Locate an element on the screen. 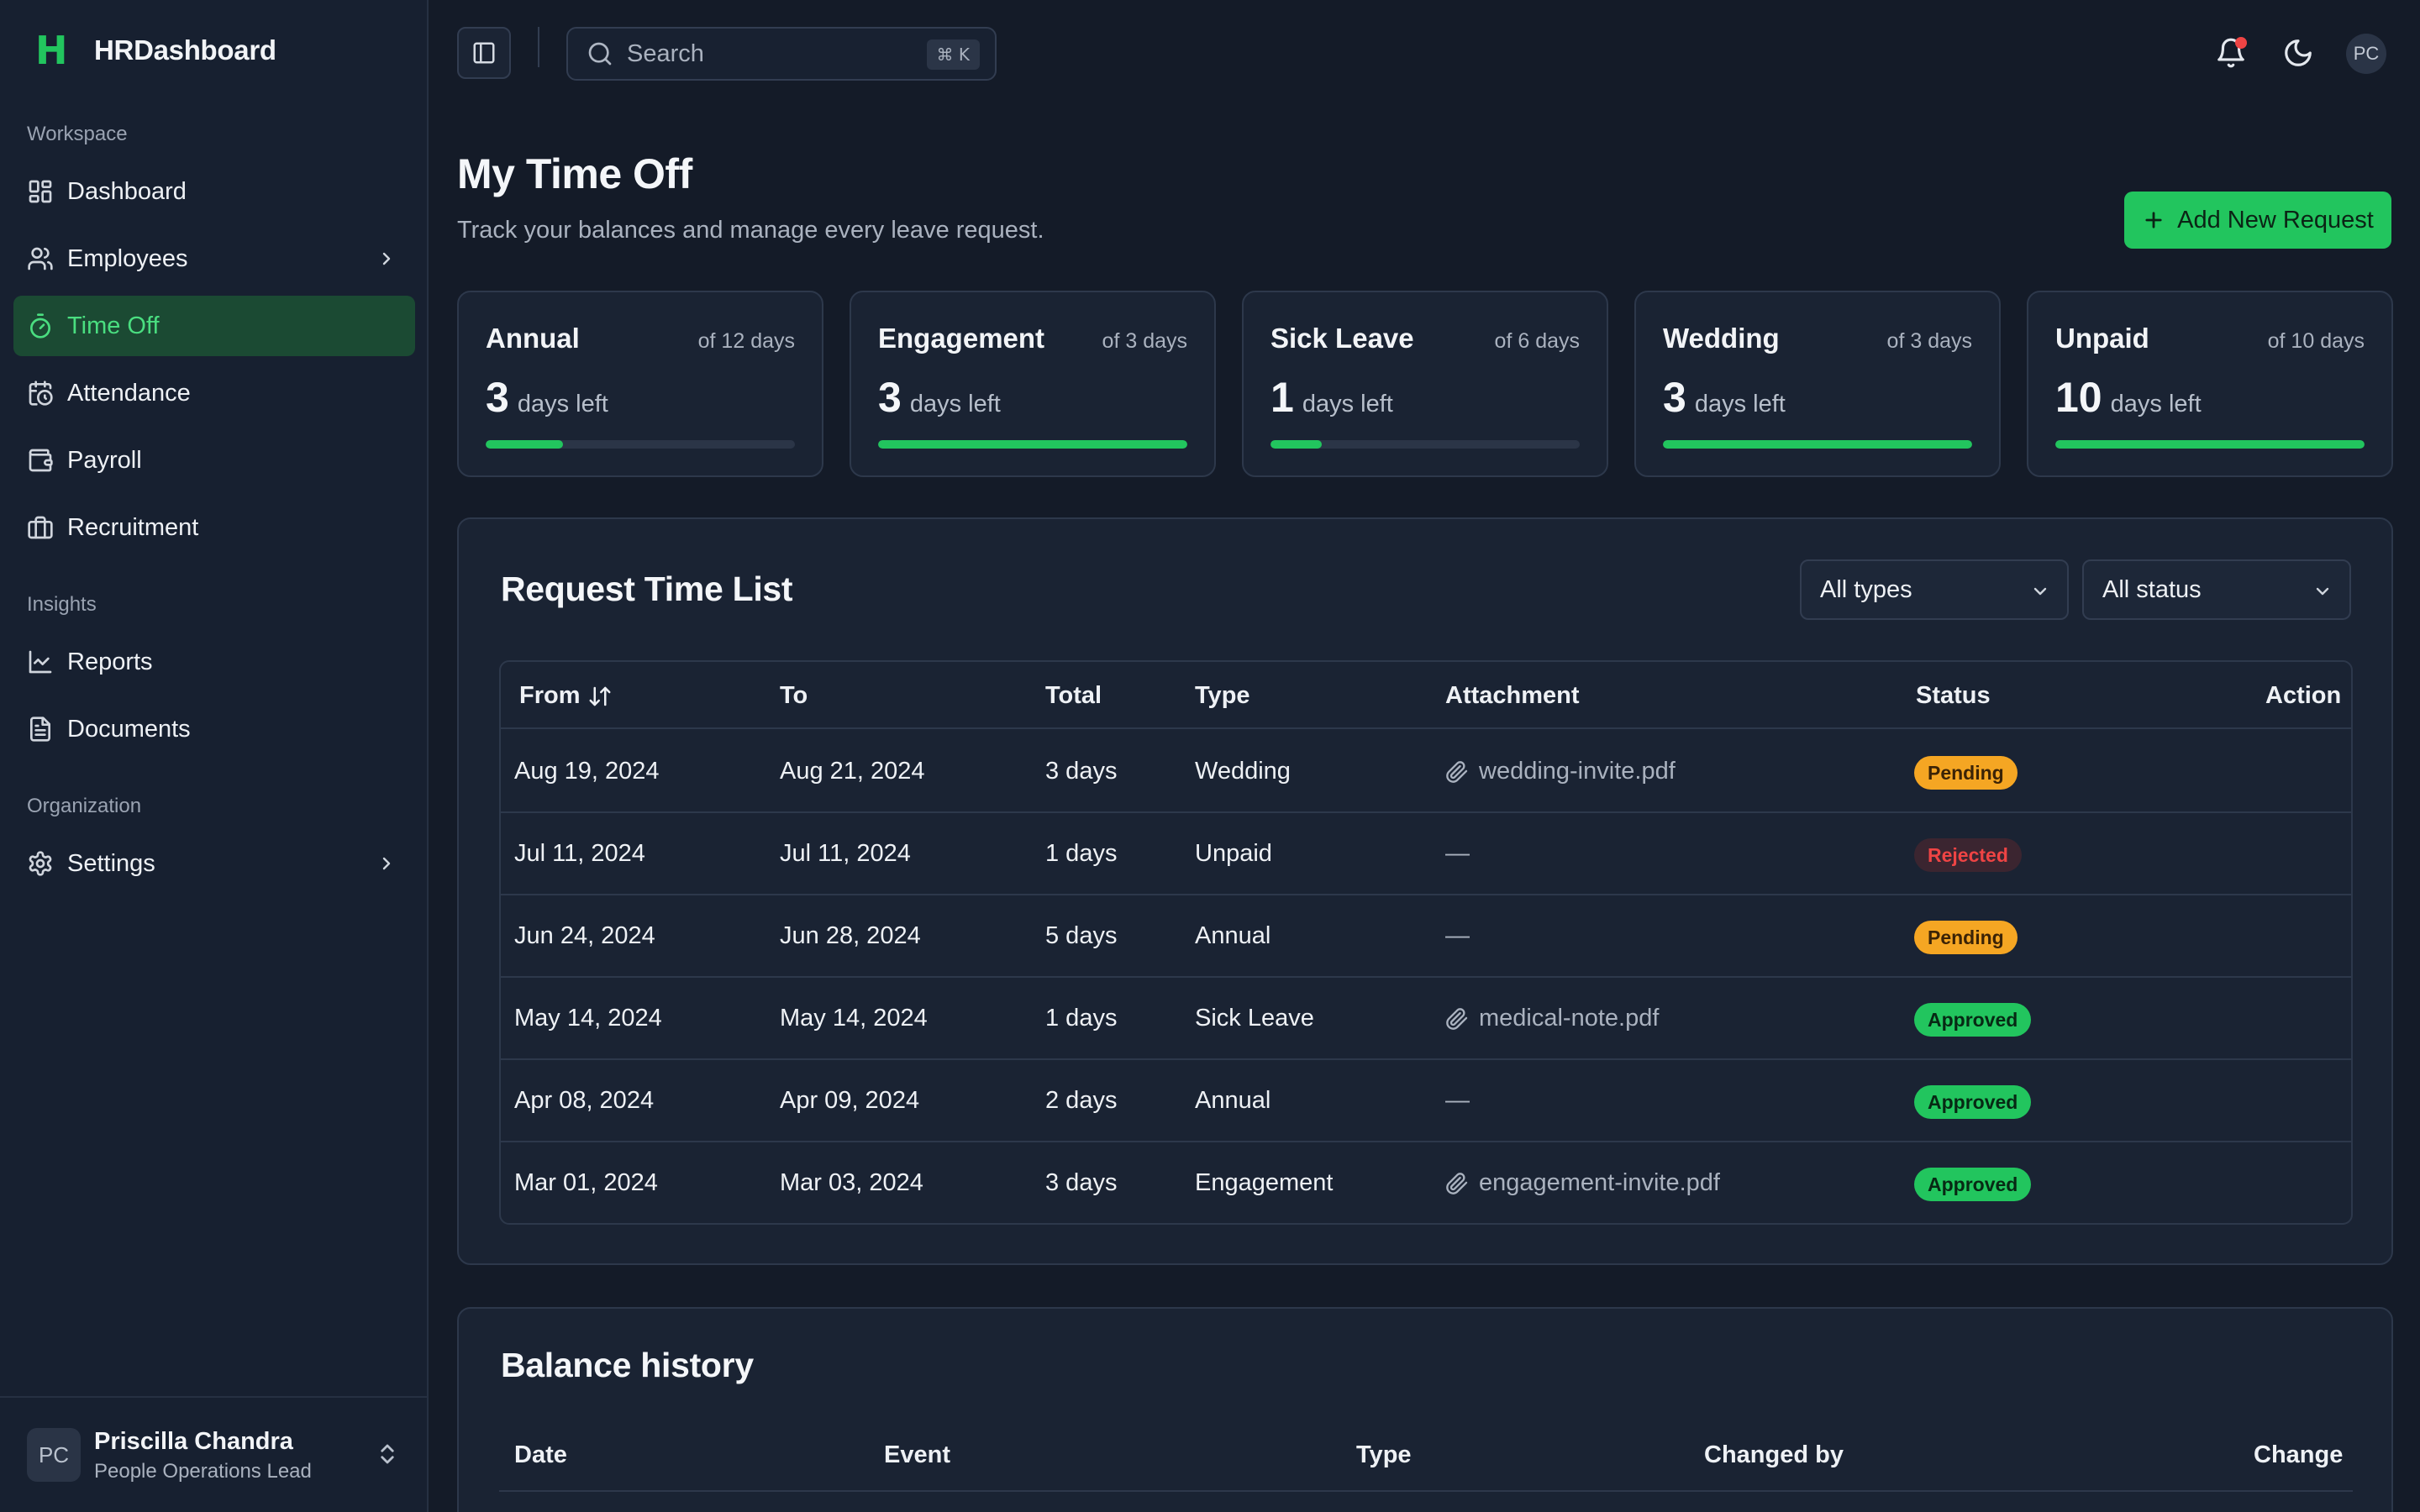 The height and width of the screenshot is (1512, 2420). column-to: To is located at coordinates (794, 695).